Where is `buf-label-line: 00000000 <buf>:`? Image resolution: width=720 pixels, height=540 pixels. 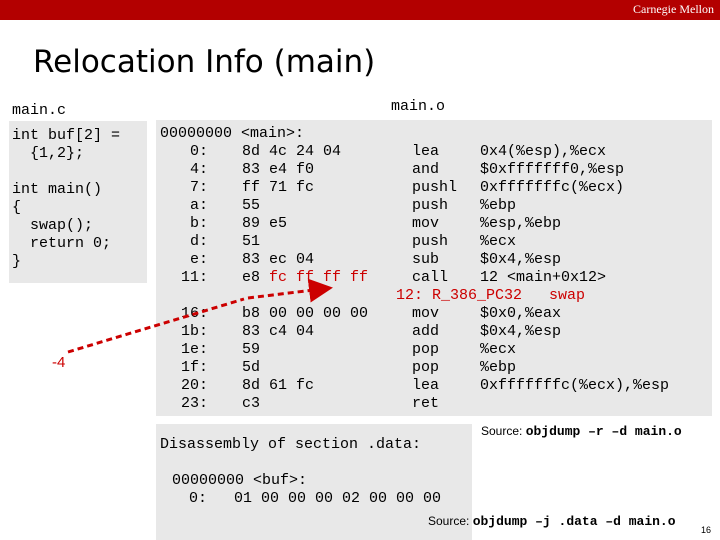 buf-label-line: 00000000 <buf>: is located at coordinates (240, 480).